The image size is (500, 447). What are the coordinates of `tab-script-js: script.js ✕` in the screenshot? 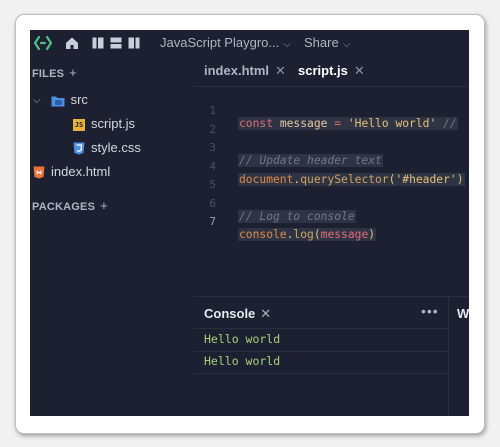 It's located at (331, 71).